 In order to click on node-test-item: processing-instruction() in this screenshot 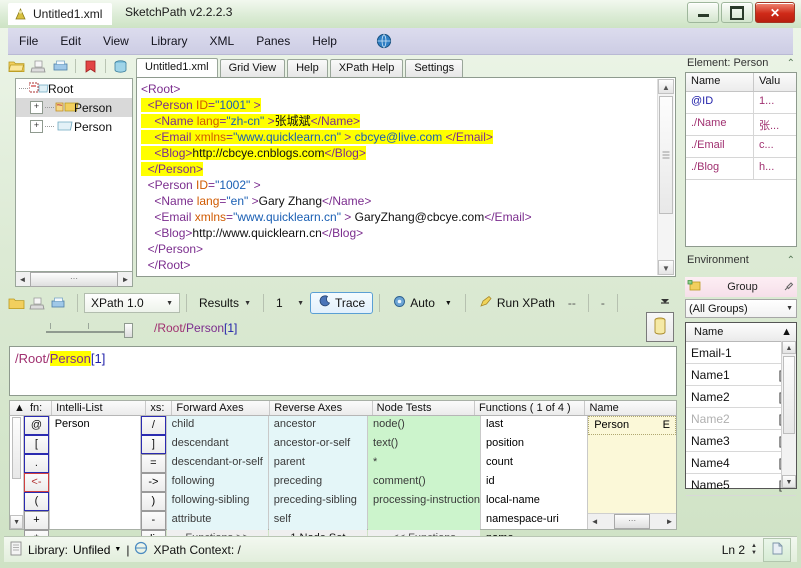, I will do `click(424, 501)`.